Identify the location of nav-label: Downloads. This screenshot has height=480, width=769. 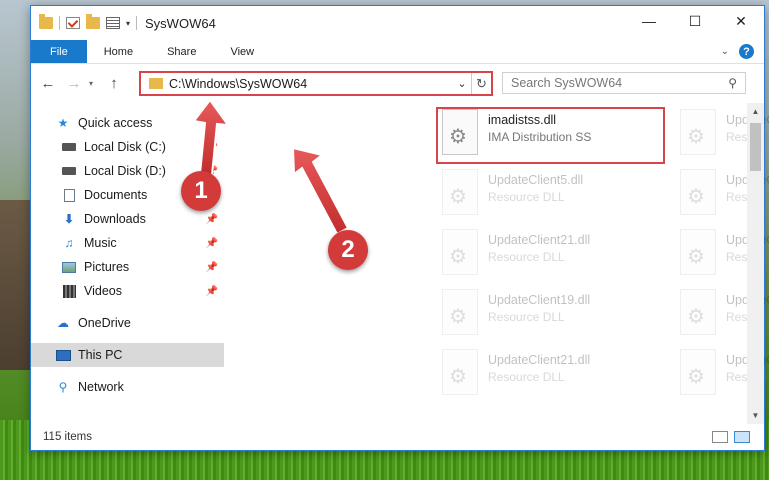
(115, 219).